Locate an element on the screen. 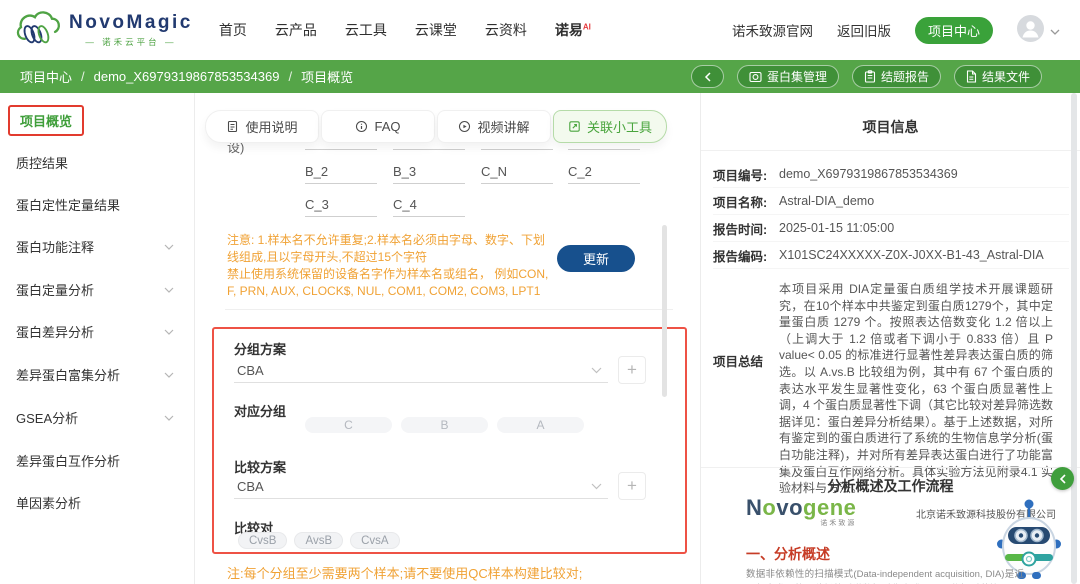 The width and height of the screenshot is (1080, 584). novogene-logo: Novogene 诺禾致源 is located at coordinates (801, 512).